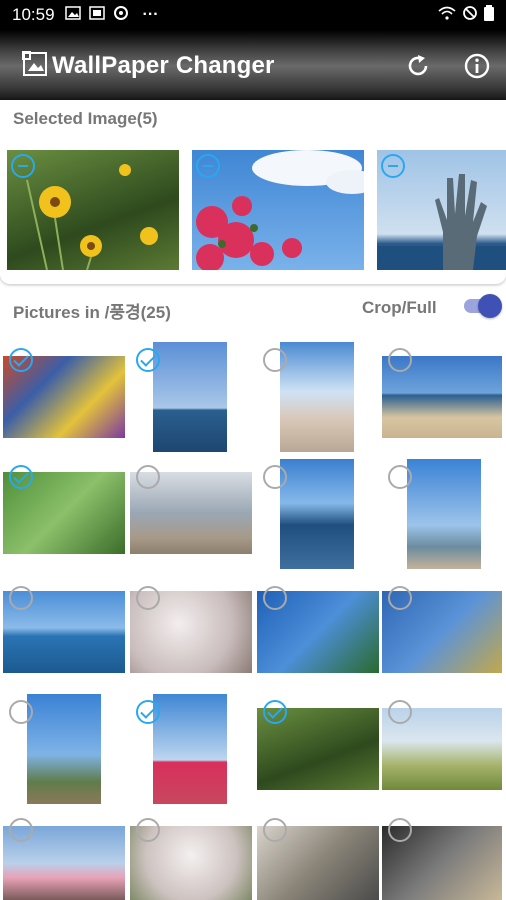 The width and height of the screenshot is (506, 900). I want to click on app-bar: WallPaper Changer, so click(253, 66).